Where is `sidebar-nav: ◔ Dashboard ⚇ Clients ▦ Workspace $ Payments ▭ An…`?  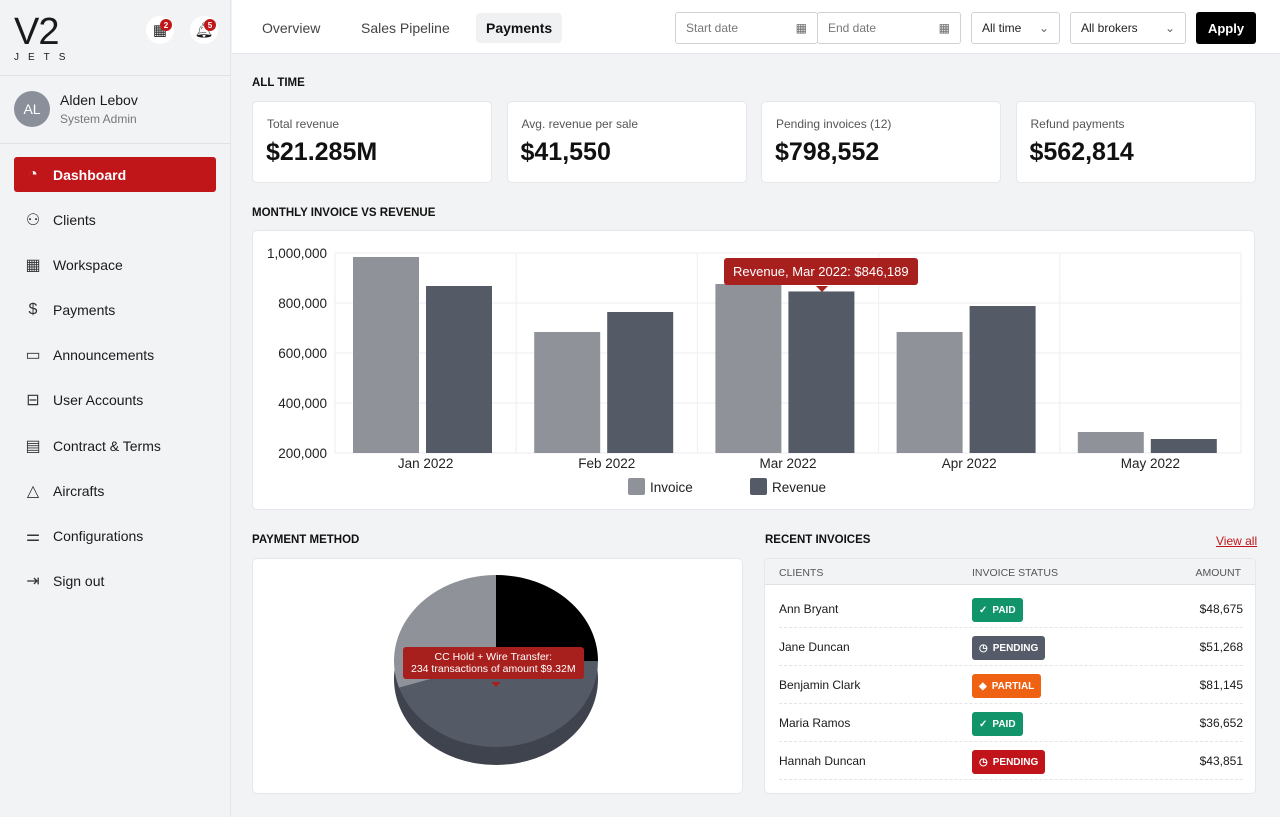 sidebar-nav: ◔ Dashboard ⚇ Clients ▦ Workspace $ Payments ▭ An… is located at coordinates (115, 383).